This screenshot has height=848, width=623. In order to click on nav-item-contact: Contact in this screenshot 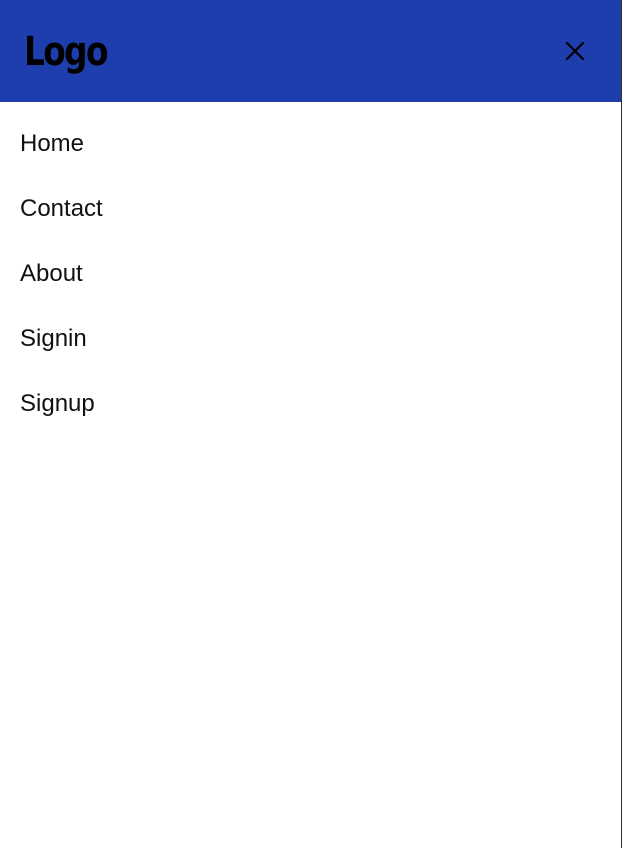, I will do `click(310, 208)`.